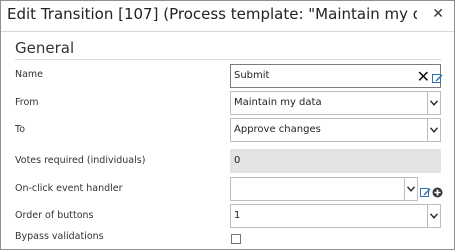 This screenshot has width=455, height=250. I want to click on name-label: Name, so click(29, 74).